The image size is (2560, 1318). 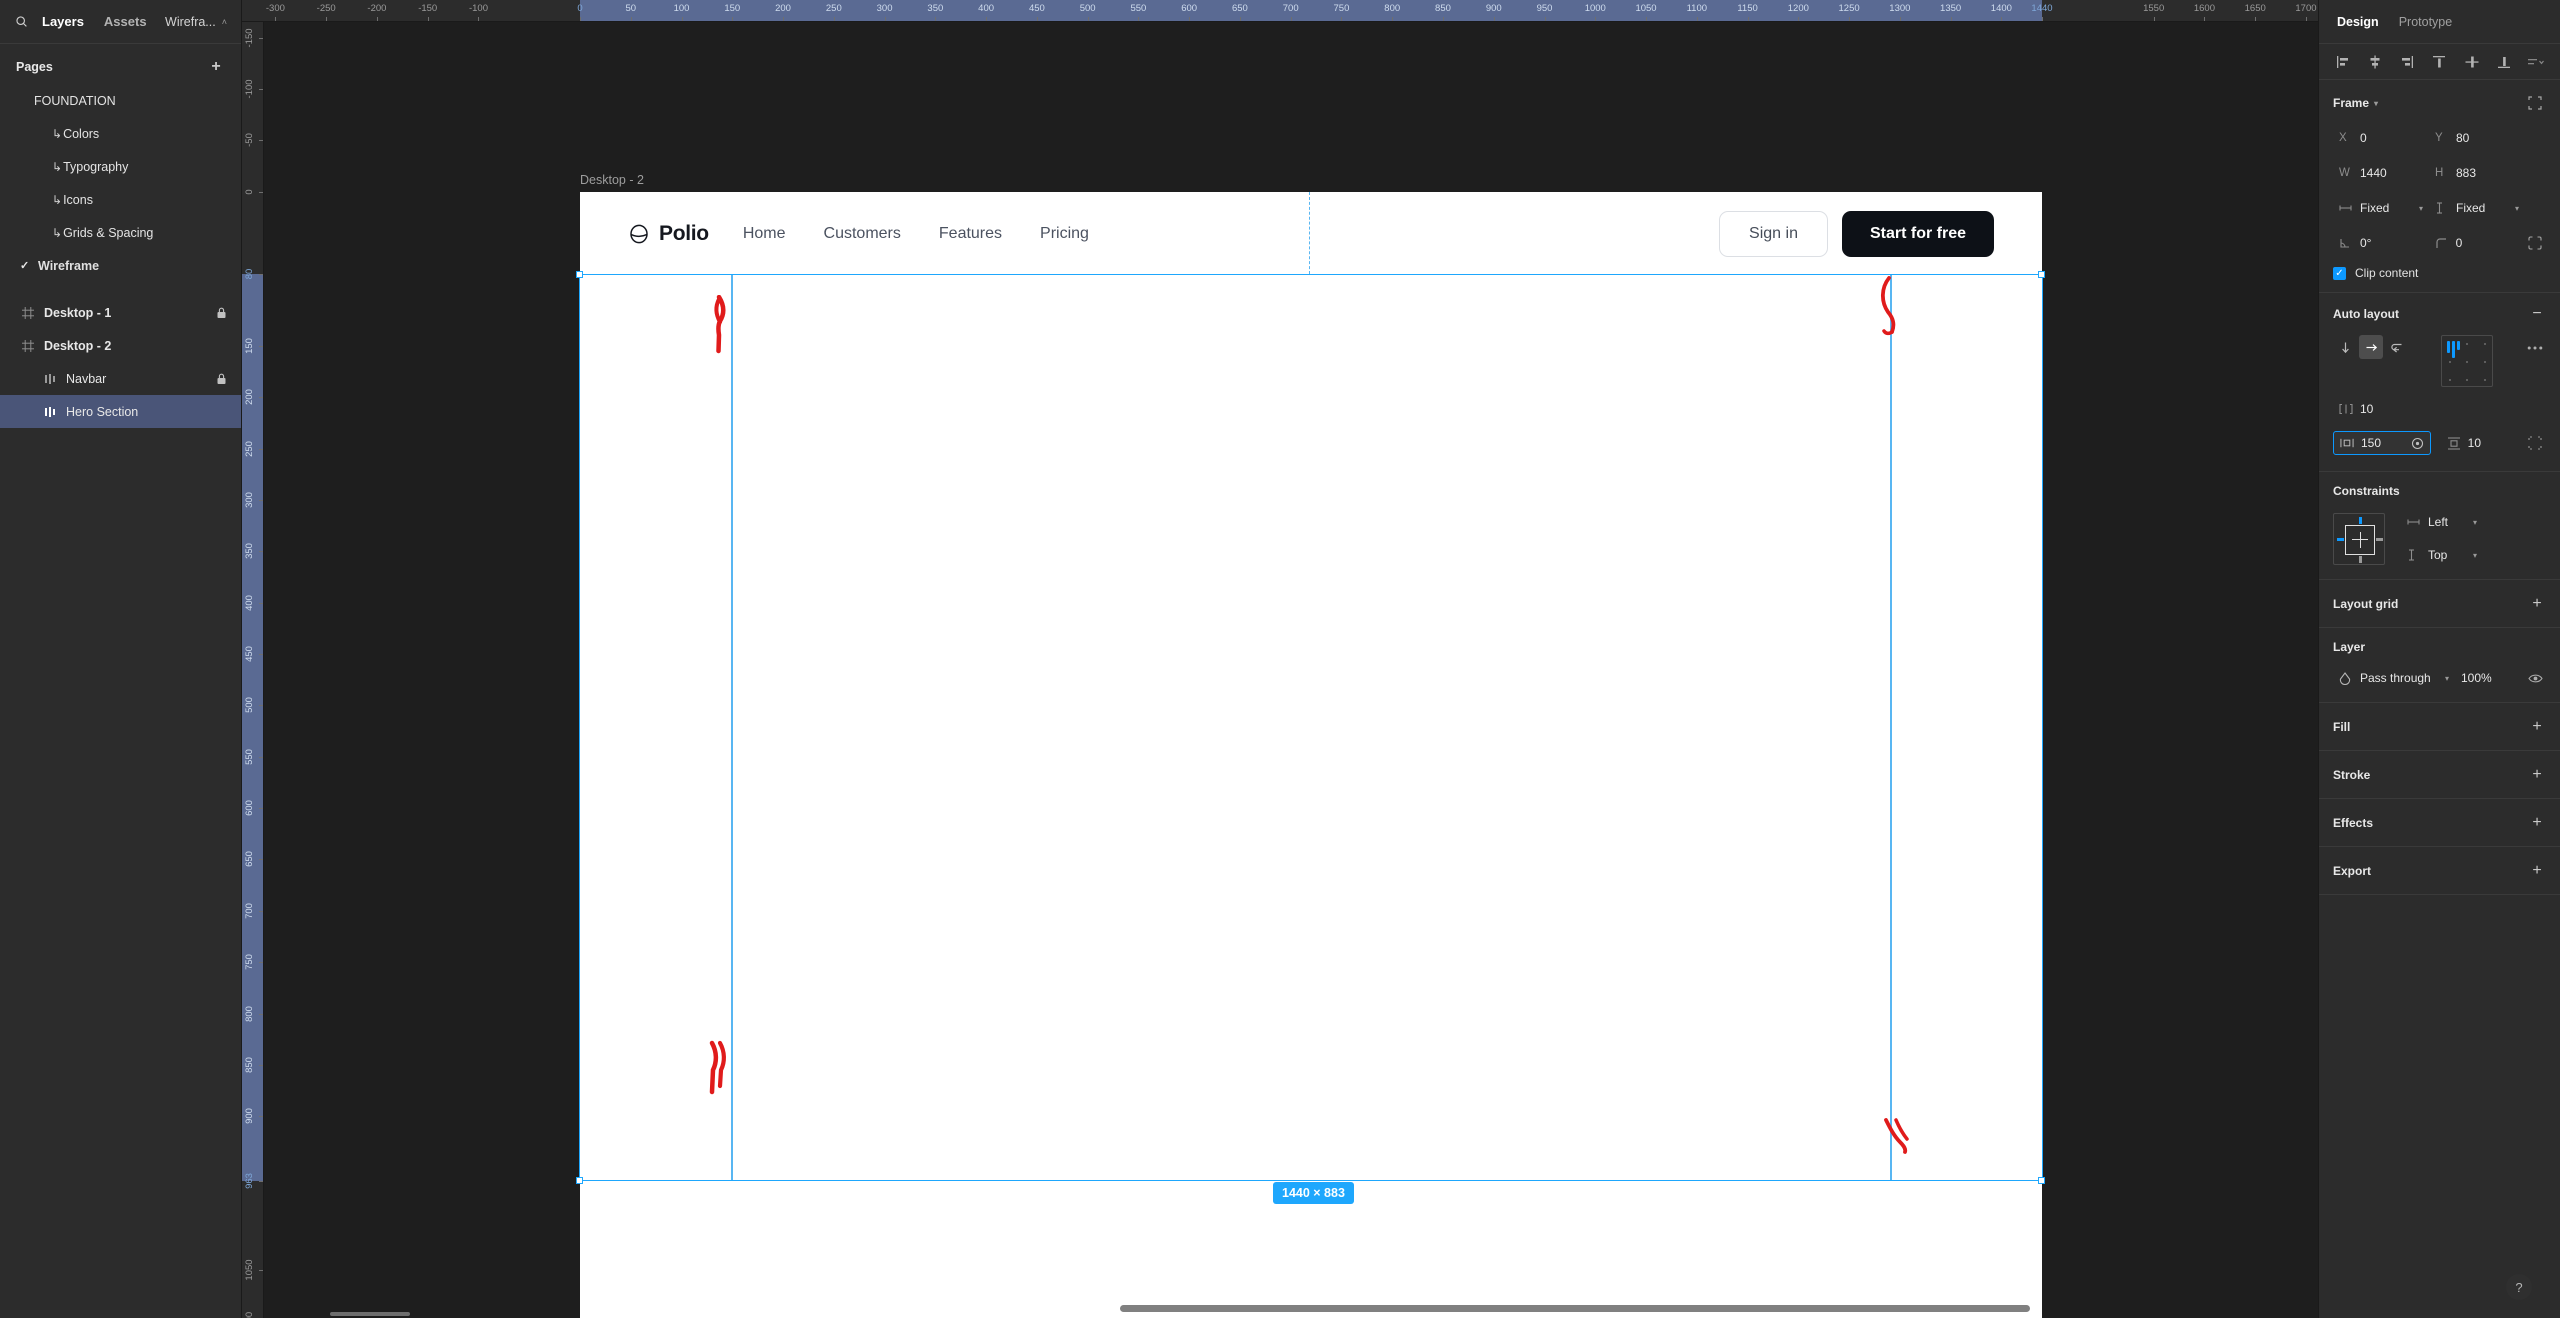 What do you see at coordinates (2371, 347) in the screenshot?
I see `arrow-right-icon` at bounding box center [2371, 347].